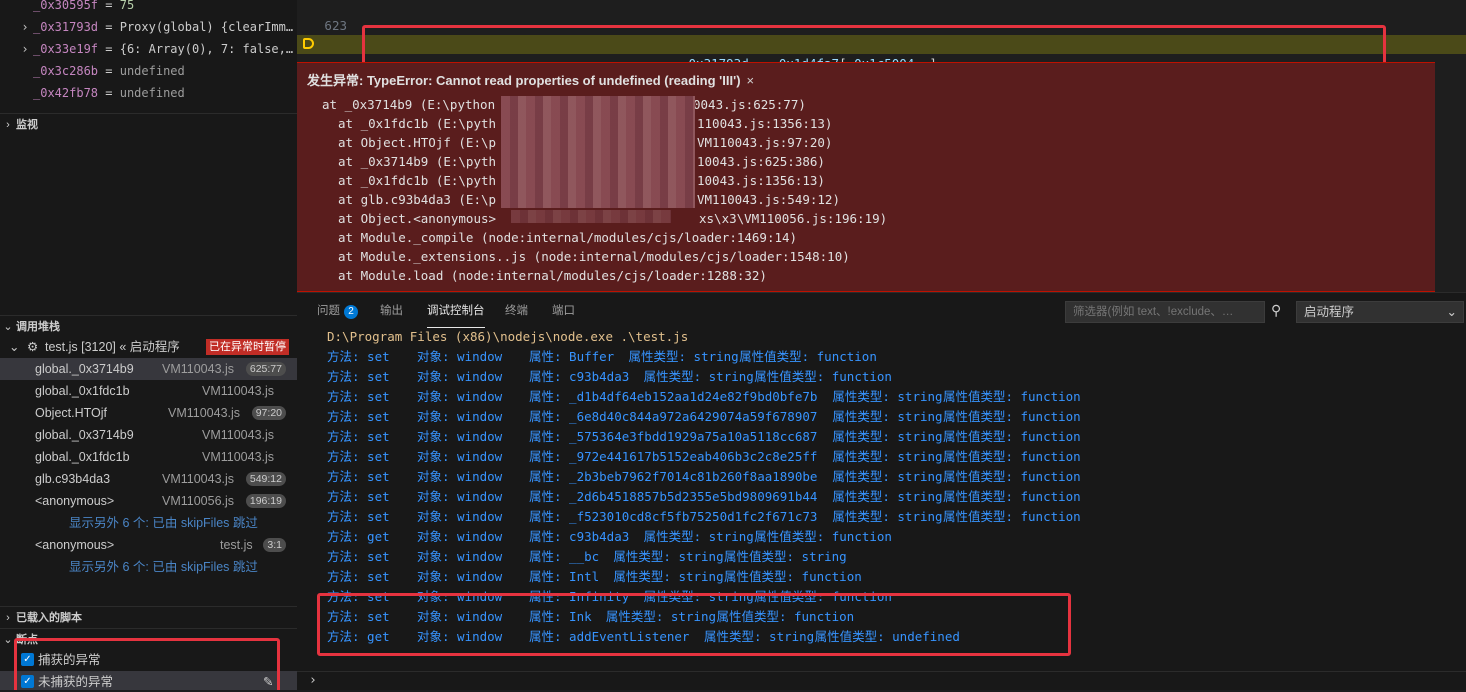  I want to click on trace-frame: at glb.c93b4da3 (E:\p, so click(417, 199).